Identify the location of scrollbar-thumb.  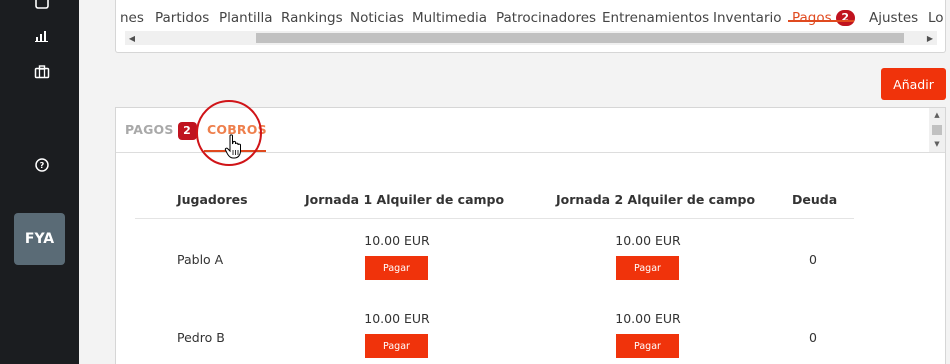
(580, 38).